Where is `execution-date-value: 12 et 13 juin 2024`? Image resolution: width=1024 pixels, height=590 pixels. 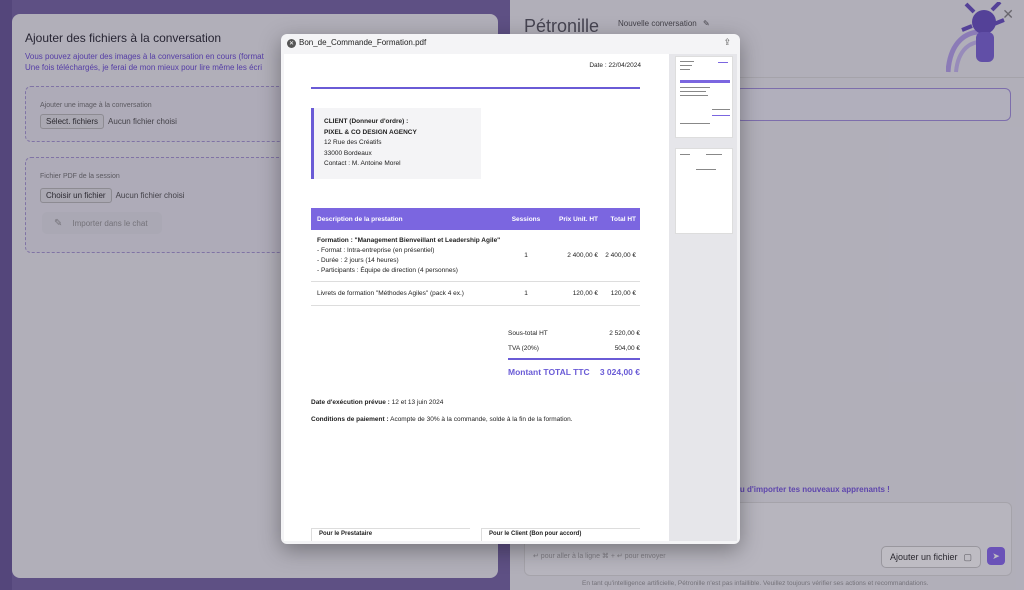
execution-date-value: 12 et 13 juin 2024 is located at coordinates (417, 402).